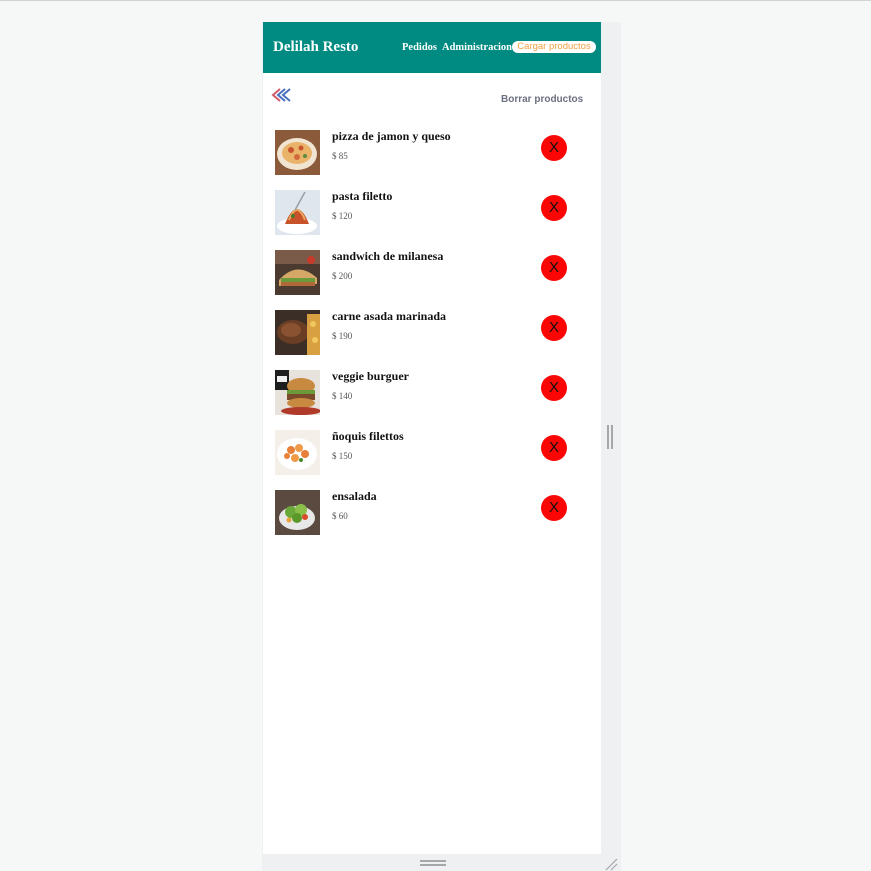 This screenshot has width=871, height=871. I want to click on product-image-pizza, so click(297, 152).